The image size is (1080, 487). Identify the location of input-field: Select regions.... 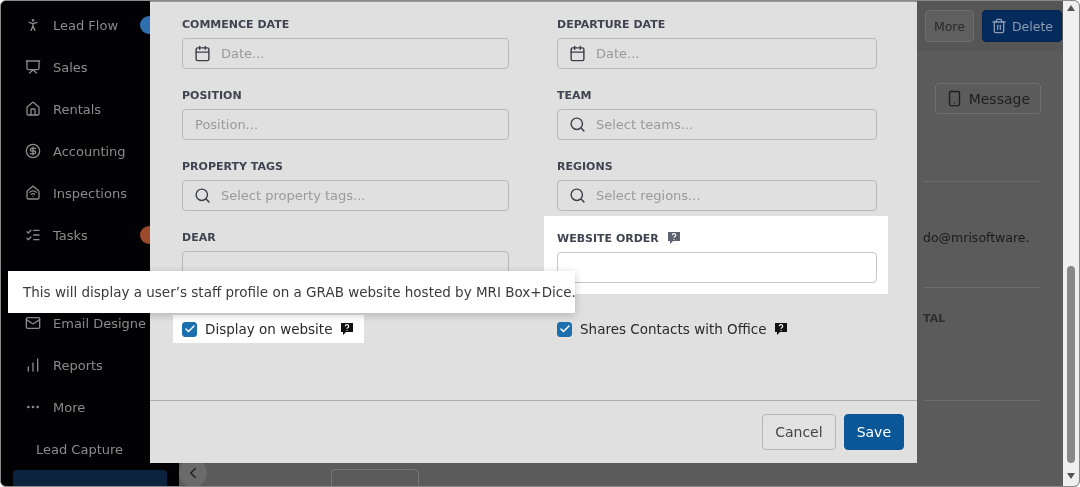
(717, 195).